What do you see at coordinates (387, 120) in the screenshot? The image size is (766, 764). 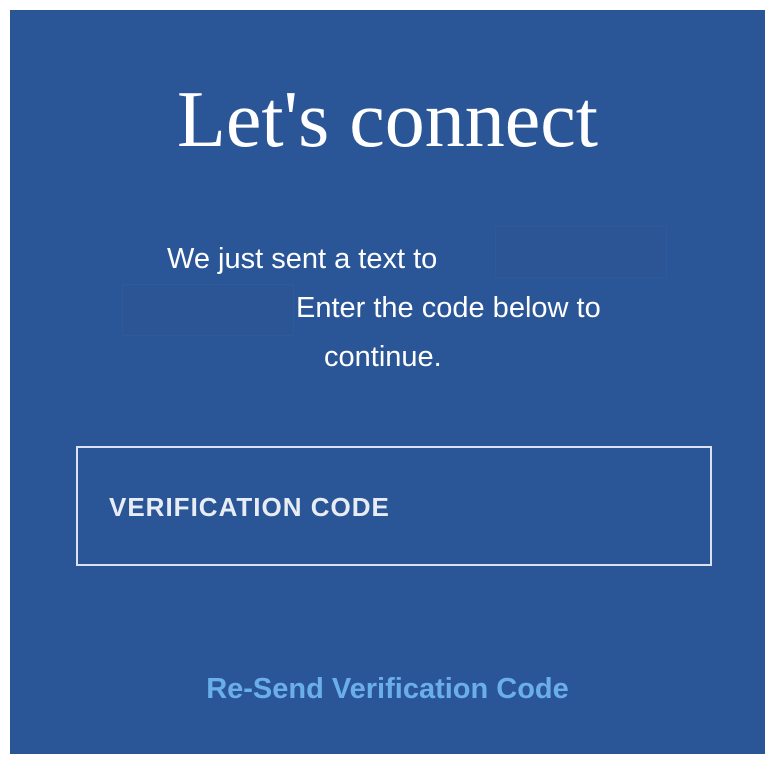 I see `page-title: Let's connect` at bounding box center [387, 120].